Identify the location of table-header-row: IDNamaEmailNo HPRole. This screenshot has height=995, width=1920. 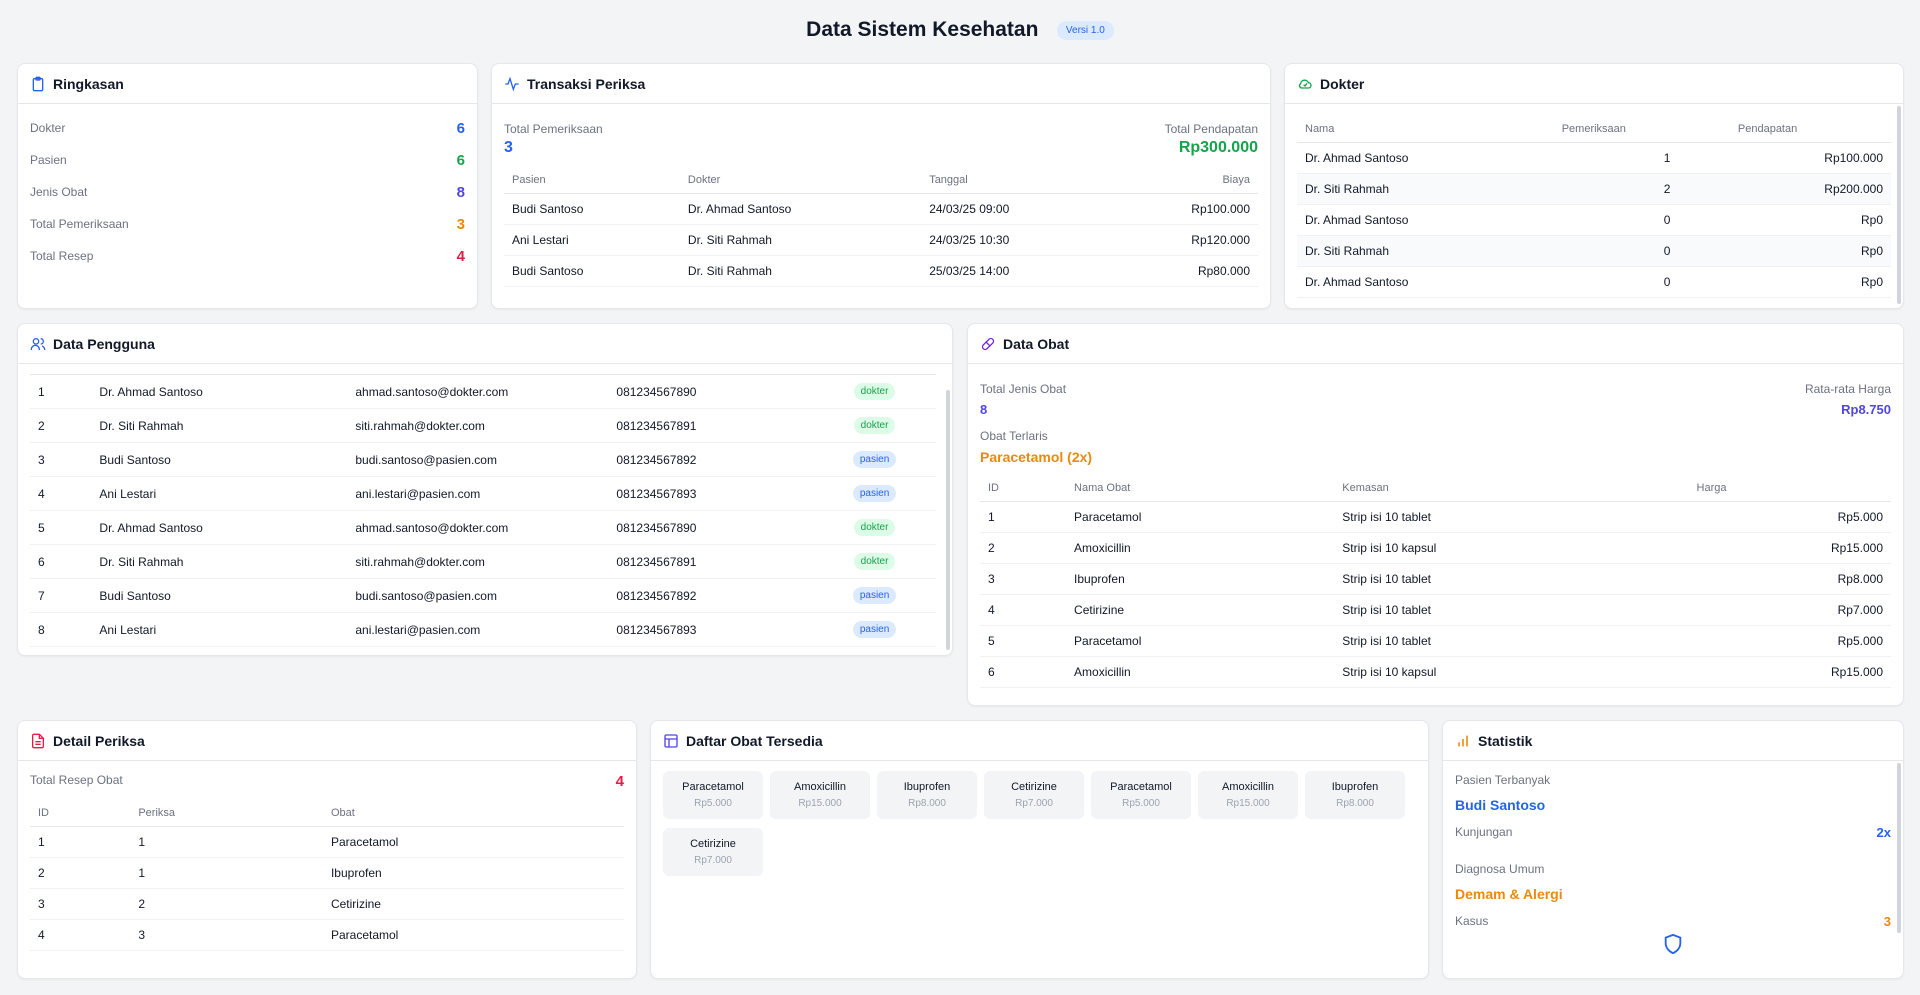
(483, 369).